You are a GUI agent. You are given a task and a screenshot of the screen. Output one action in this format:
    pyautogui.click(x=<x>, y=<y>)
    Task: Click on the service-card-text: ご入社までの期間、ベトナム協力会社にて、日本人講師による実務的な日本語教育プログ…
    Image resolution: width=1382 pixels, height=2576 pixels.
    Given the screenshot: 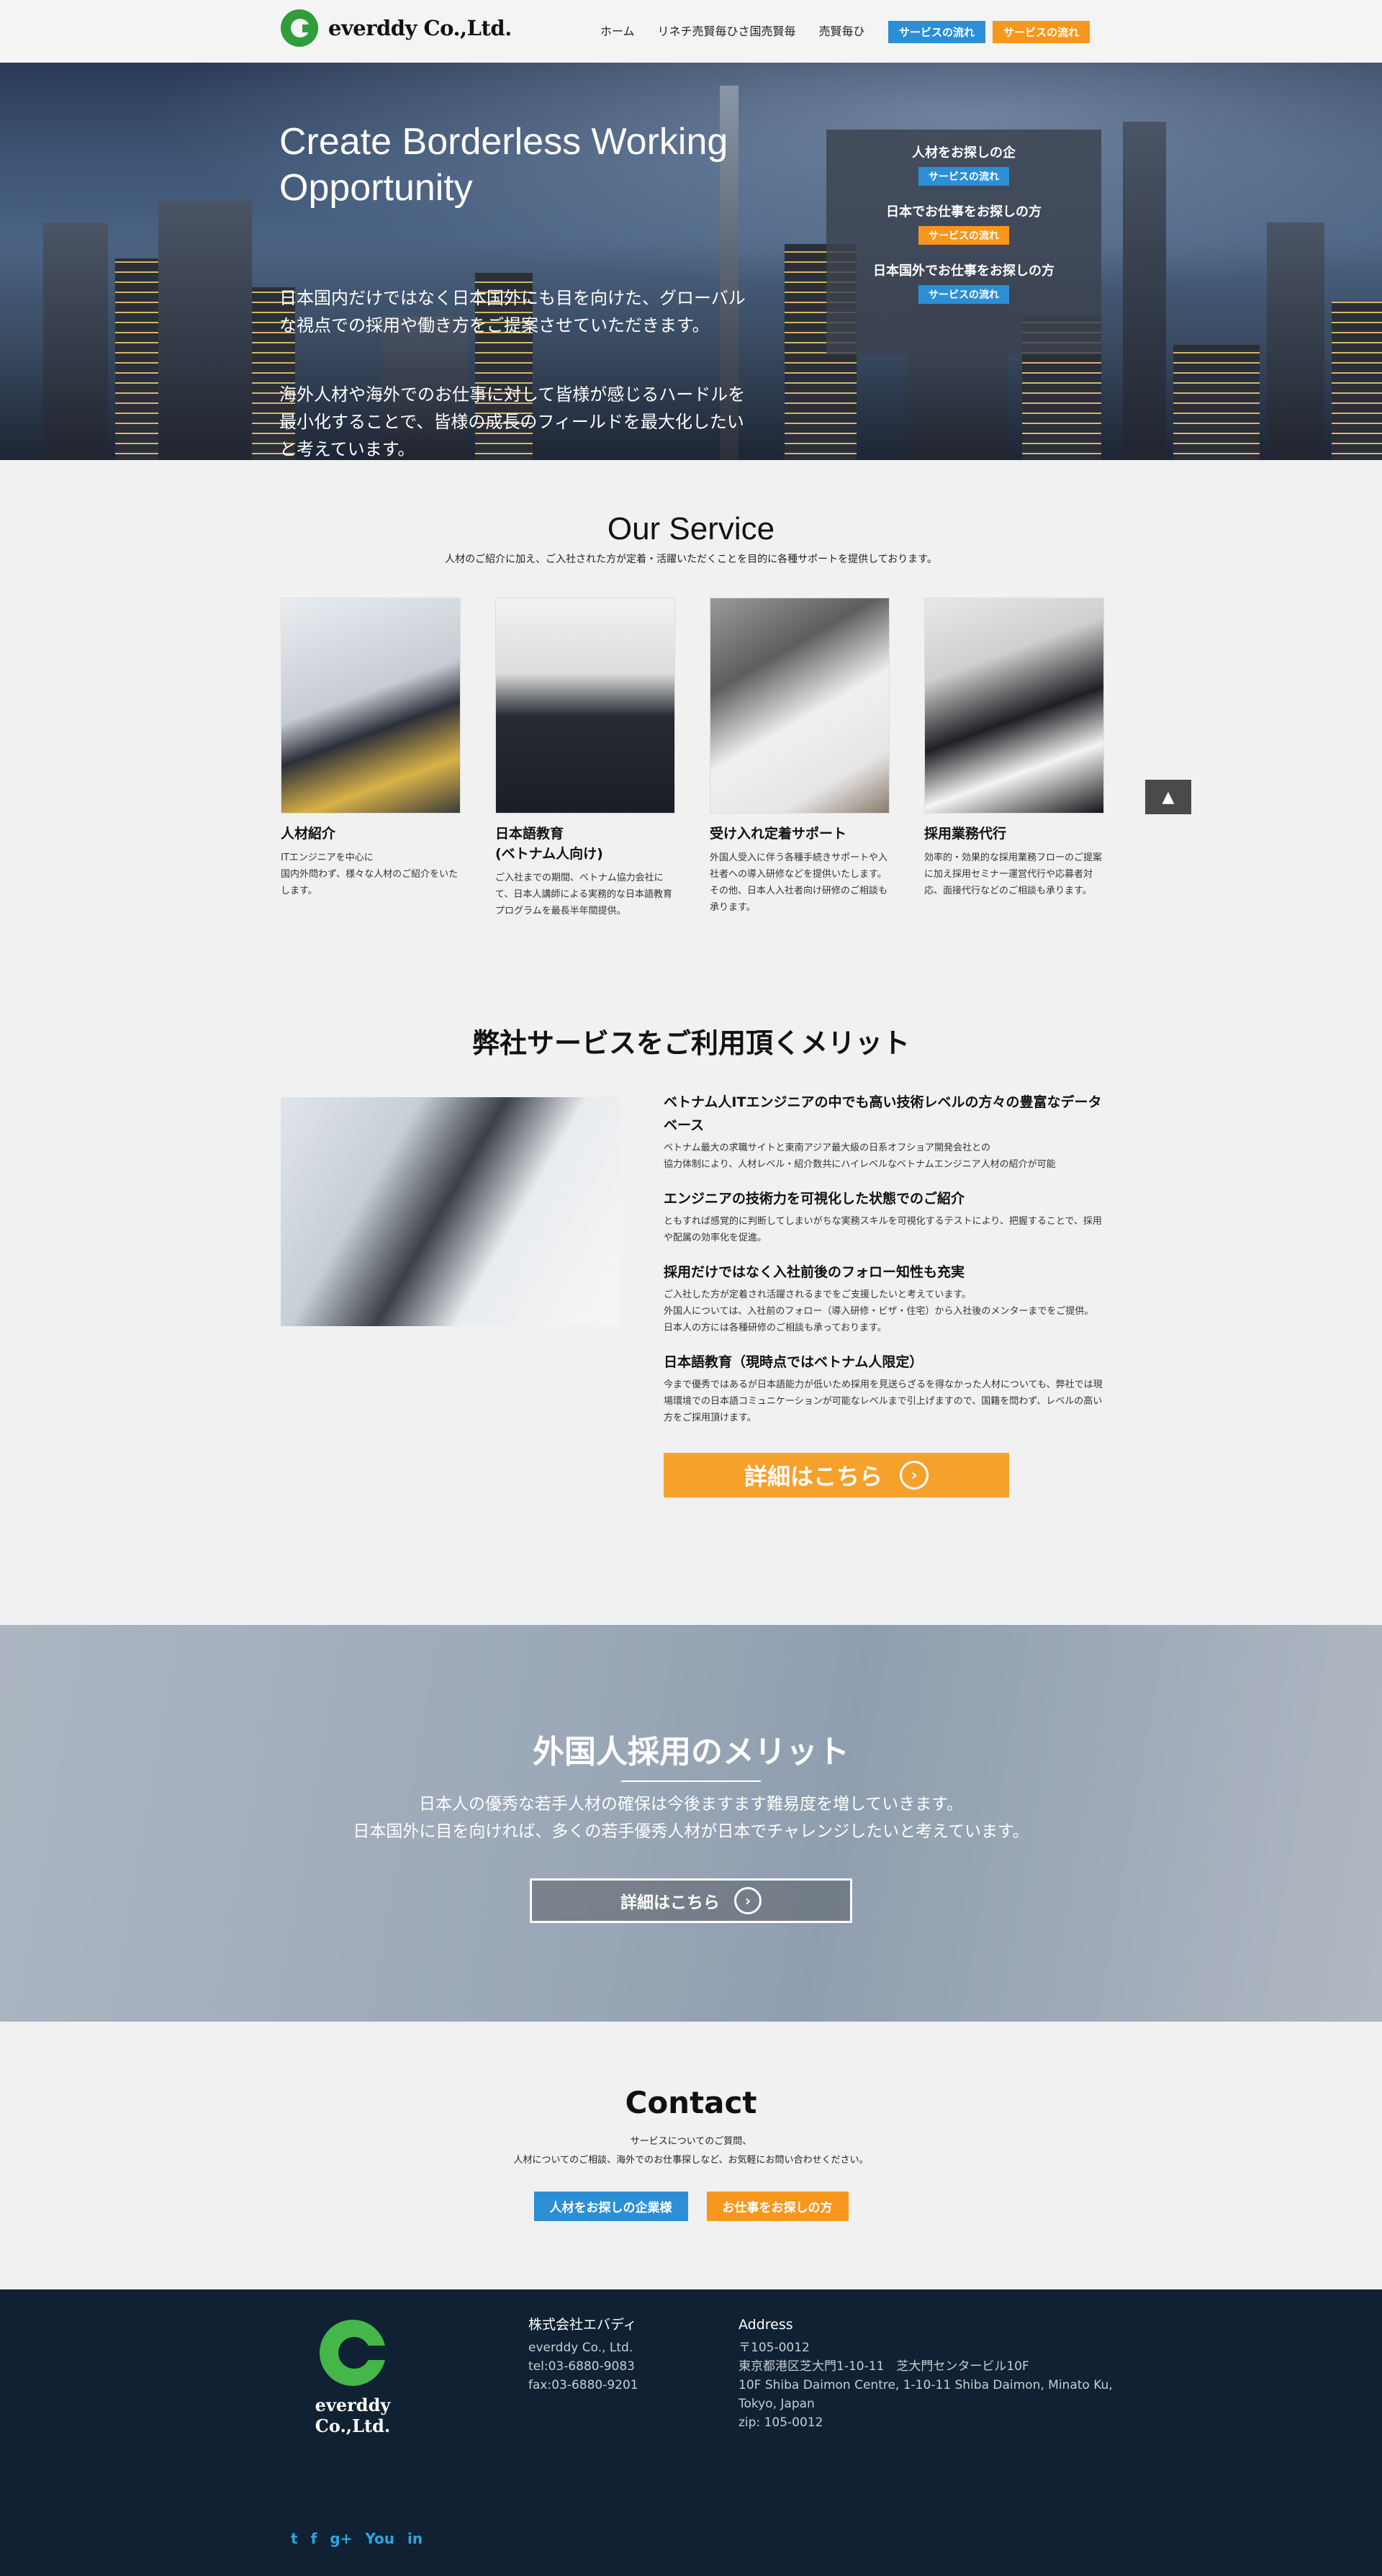 What is the action you would take?
    pyautogui.click(x=583, y=895)
    